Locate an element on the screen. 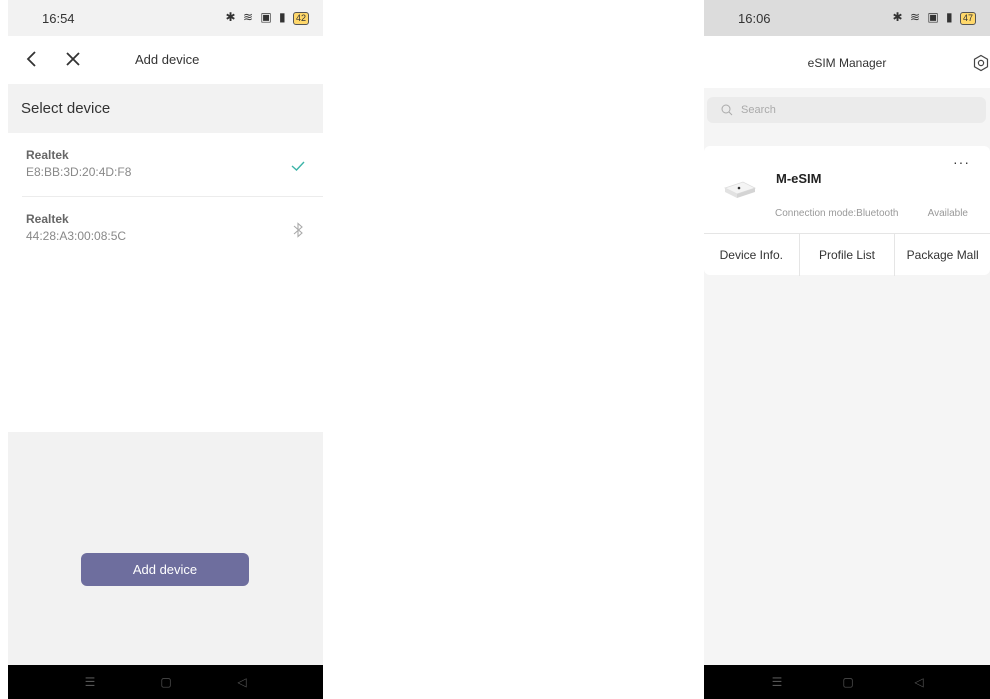  page-title: Add device is located at coordinates (167, 59).